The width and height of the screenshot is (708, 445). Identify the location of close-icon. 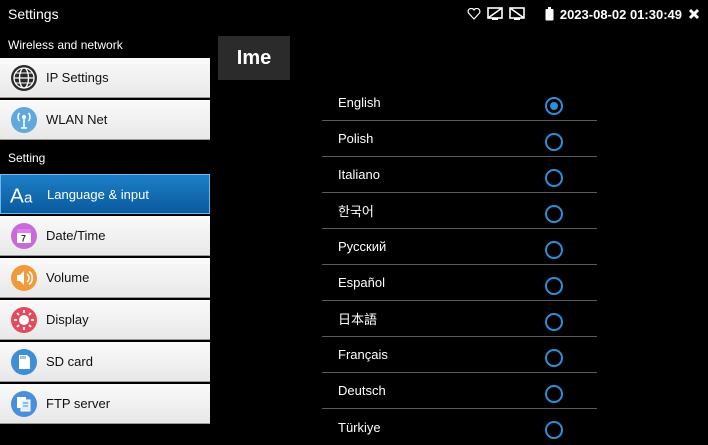
(694, 14).